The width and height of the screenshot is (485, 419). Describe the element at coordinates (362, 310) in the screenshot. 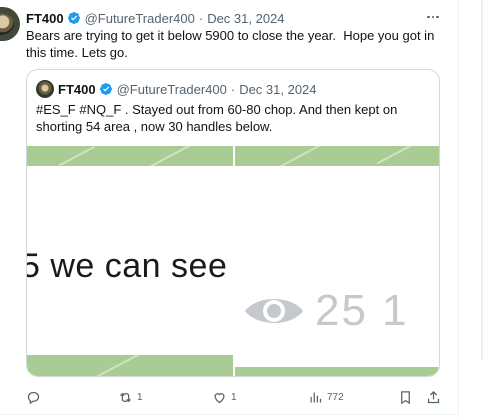

I see `image-caption-right: 25 1` at that location.